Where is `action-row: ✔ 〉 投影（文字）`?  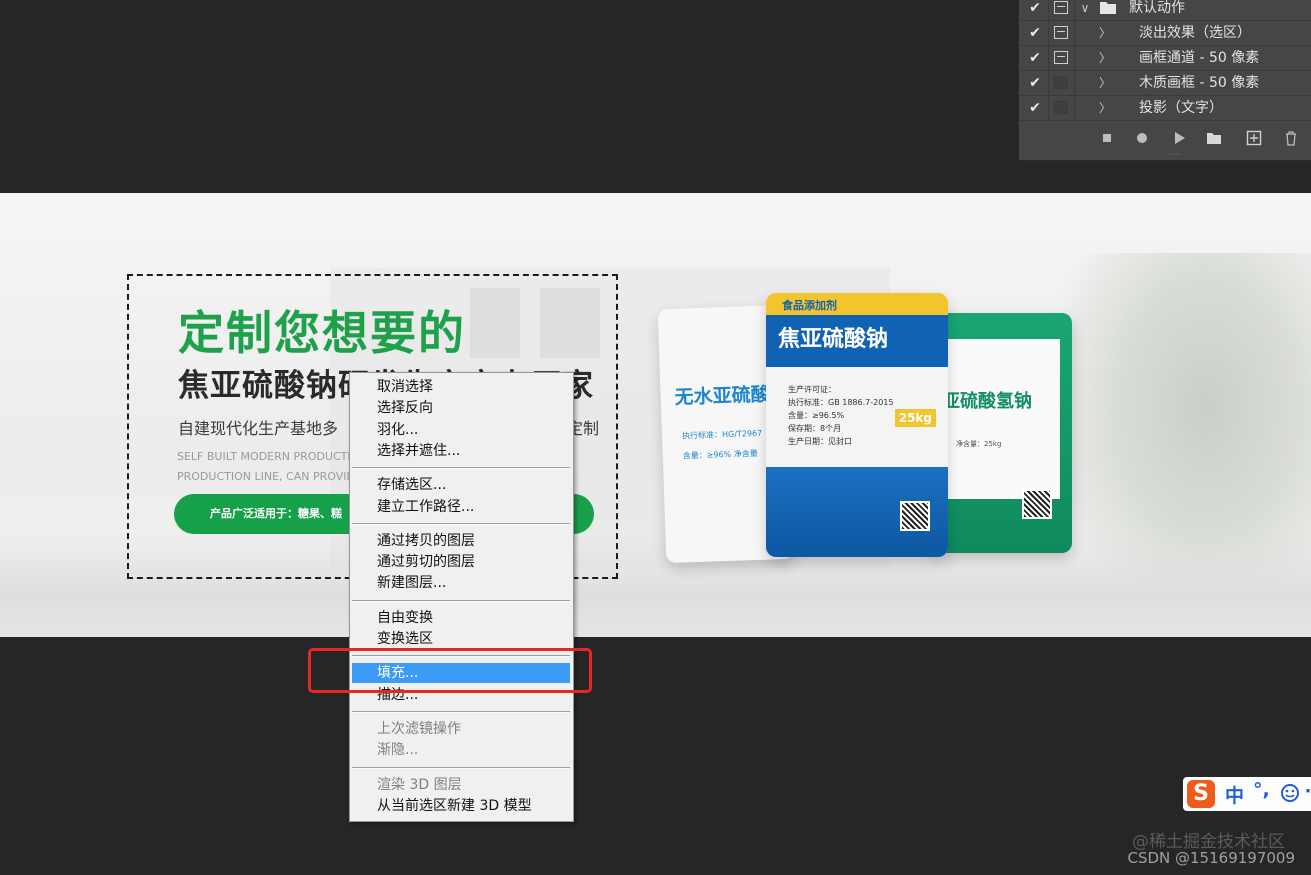
action-row: ✔ 〉 投影（文字） is located at coordinates (1165, 108).